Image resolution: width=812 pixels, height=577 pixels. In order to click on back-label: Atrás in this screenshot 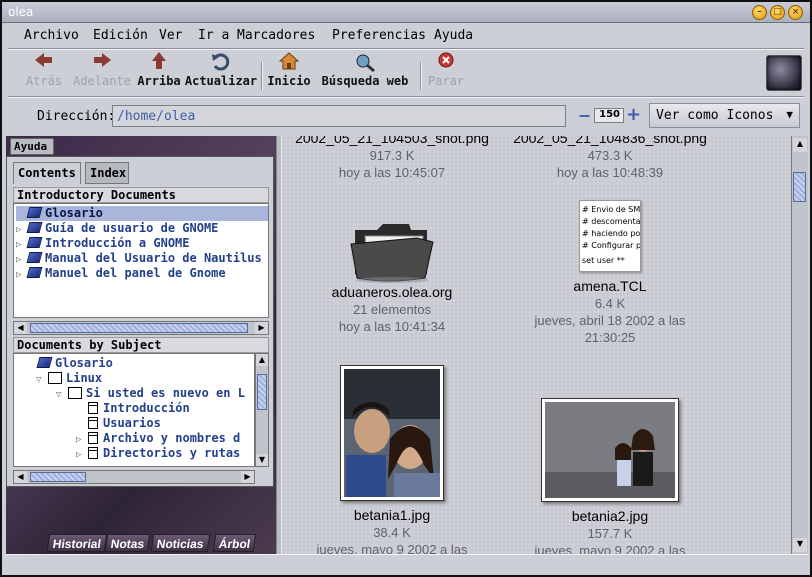, I will do `click(44, 81)`.